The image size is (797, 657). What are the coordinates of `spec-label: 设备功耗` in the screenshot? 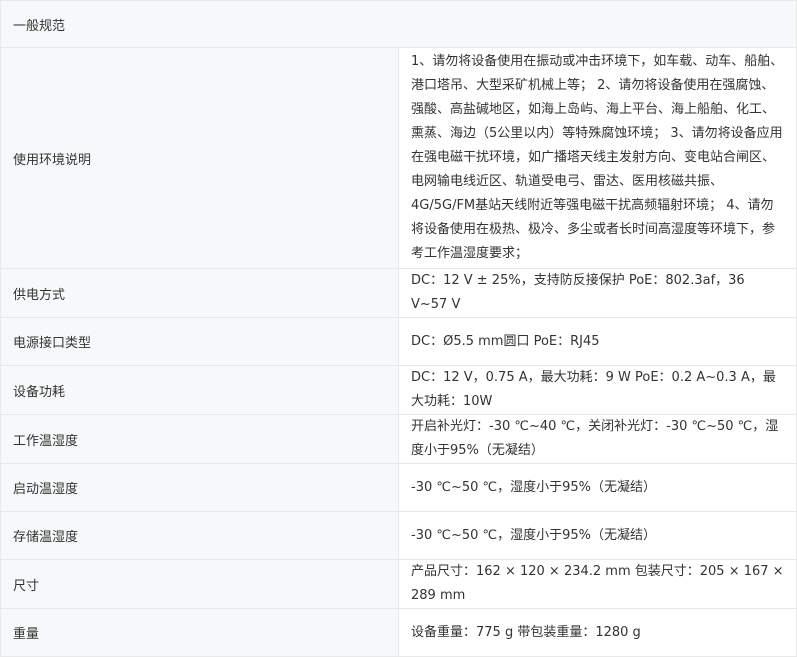 It's located at (199, 390).